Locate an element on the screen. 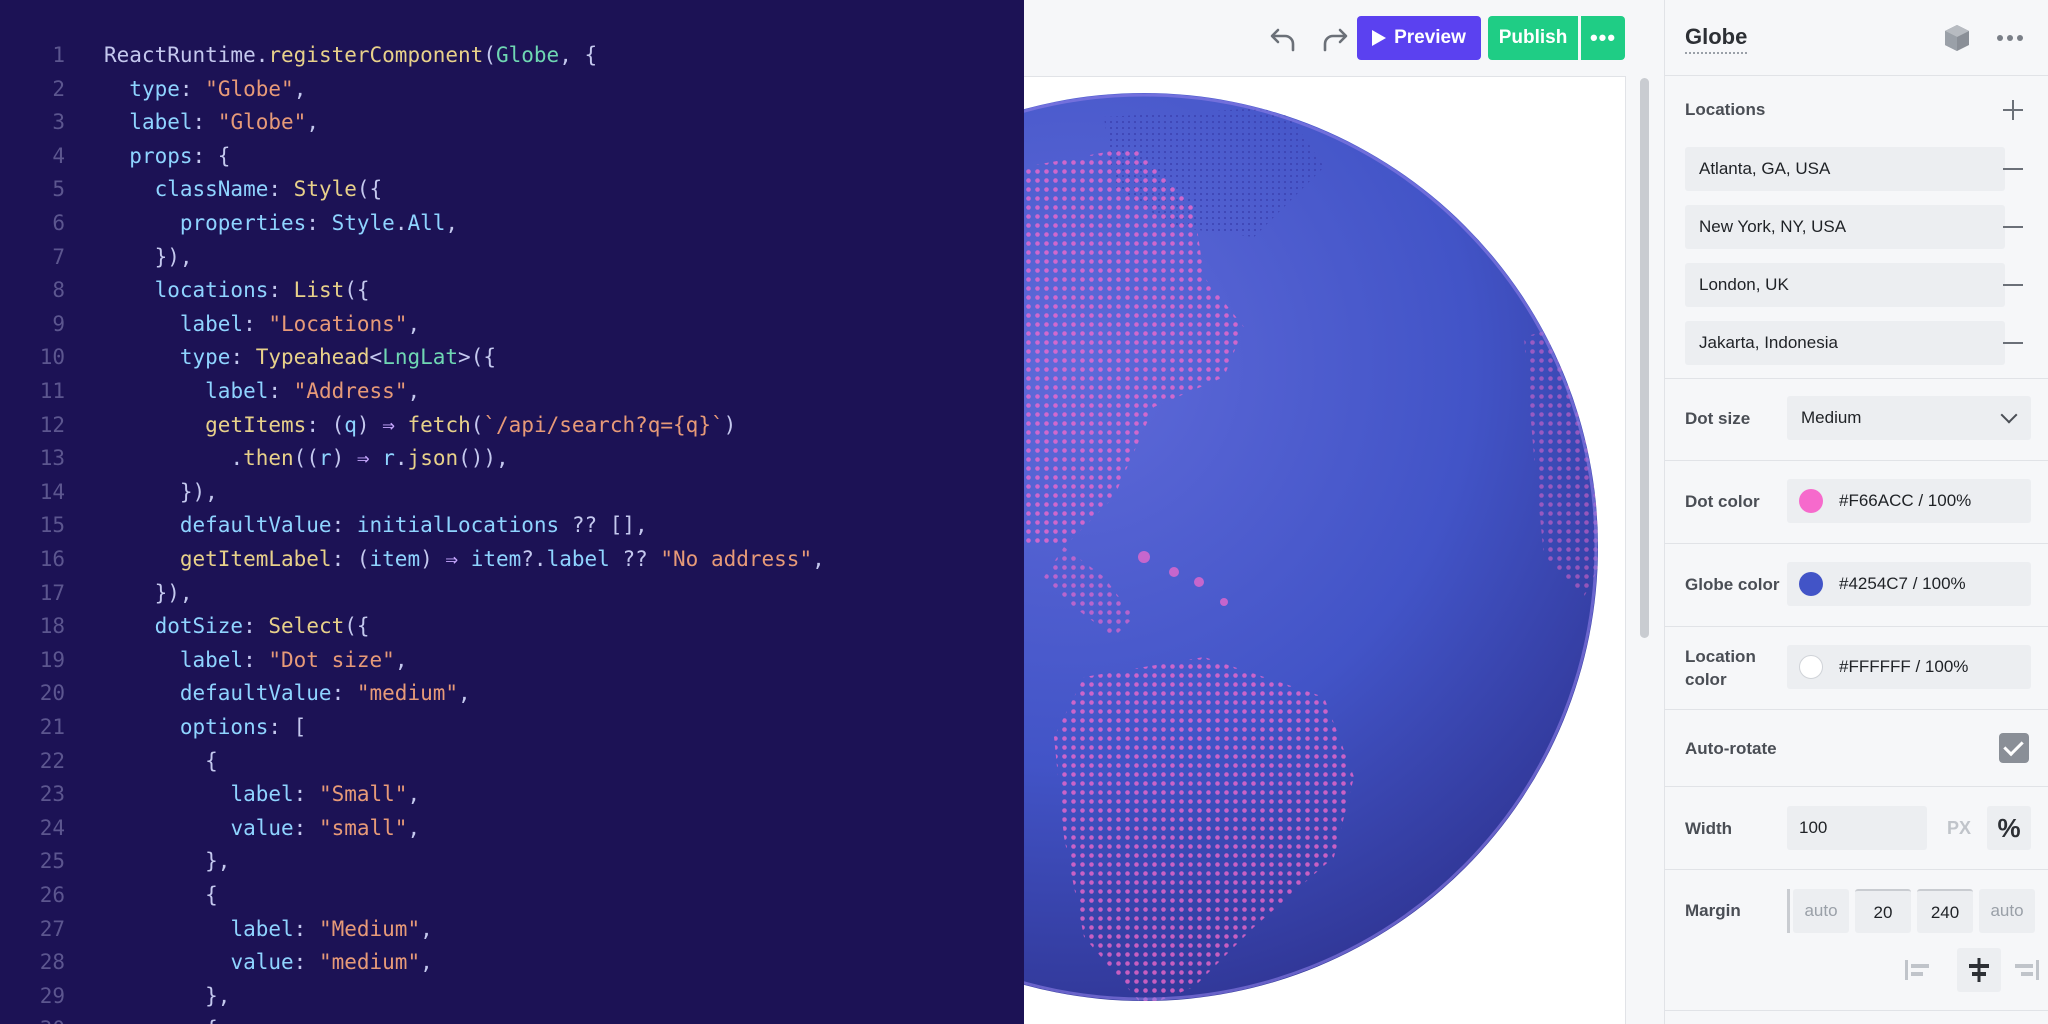 The height and width of the screenshot is (1024, 2048). align-right-icon is located at coordinates (2027, 970).